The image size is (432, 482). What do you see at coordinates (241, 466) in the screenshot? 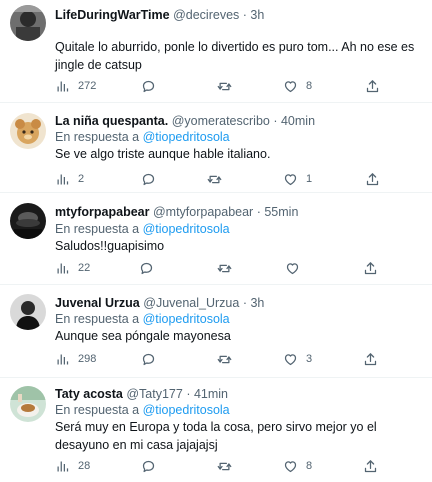
I see `tweet-actions: 28 8` at bounding box center [241, 466].